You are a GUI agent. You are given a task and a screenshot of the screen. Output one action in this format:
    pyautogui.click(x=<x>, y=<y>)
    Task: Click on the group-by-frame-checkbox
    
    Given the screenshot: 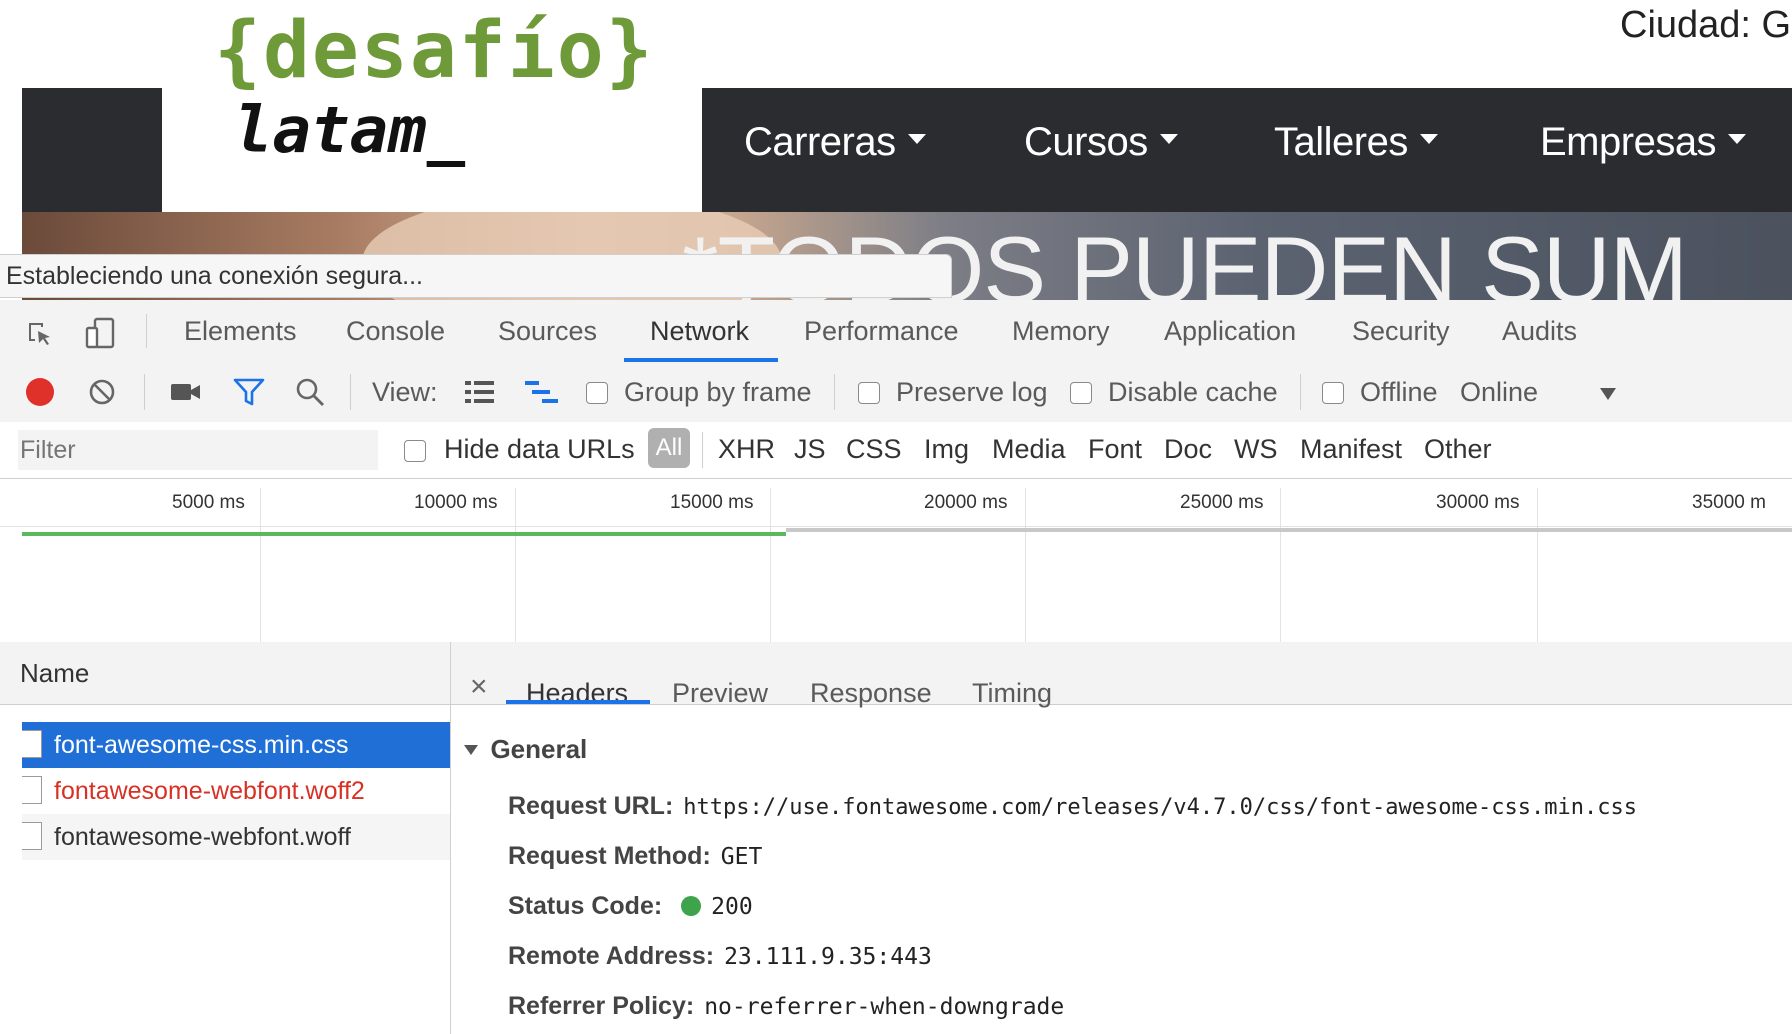 What is the action you would take?
    pyautogui.click(x=597, y=393)
    